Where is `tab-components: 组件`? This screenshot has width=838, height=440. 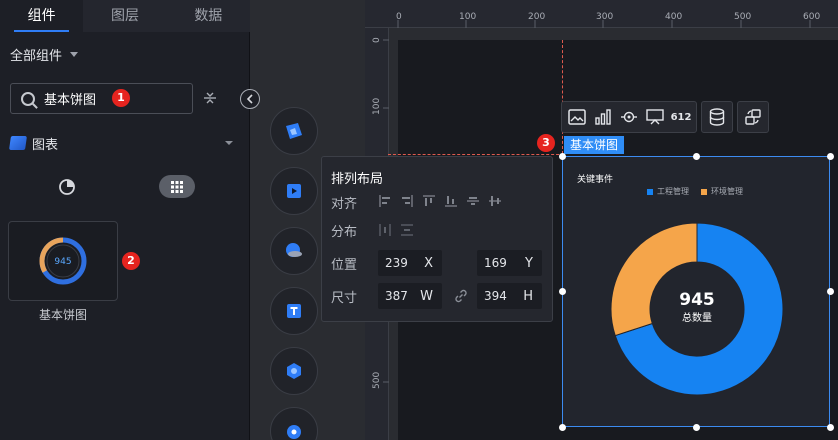 tab-components: 组件 is located at coordinates (42, 16).